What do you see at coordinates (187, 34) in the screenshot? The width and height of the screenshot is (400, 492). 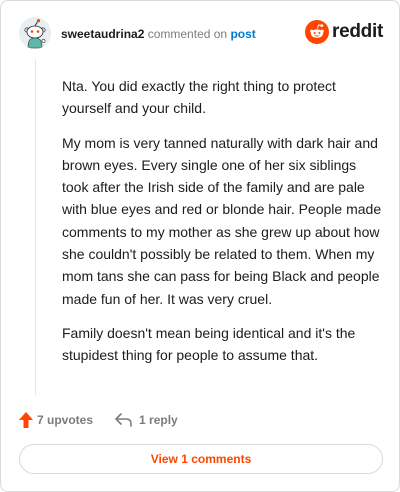 I see `action-text: commented on` at bounding box center [187, 34].